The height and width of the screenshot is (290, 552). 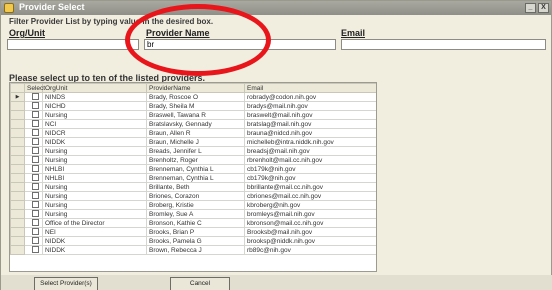 What do you see at coordinates (195, 151) in the screenshot?
I see `provider-name-cell: Breads, Jennifer L` at bounding box center [195, 151].